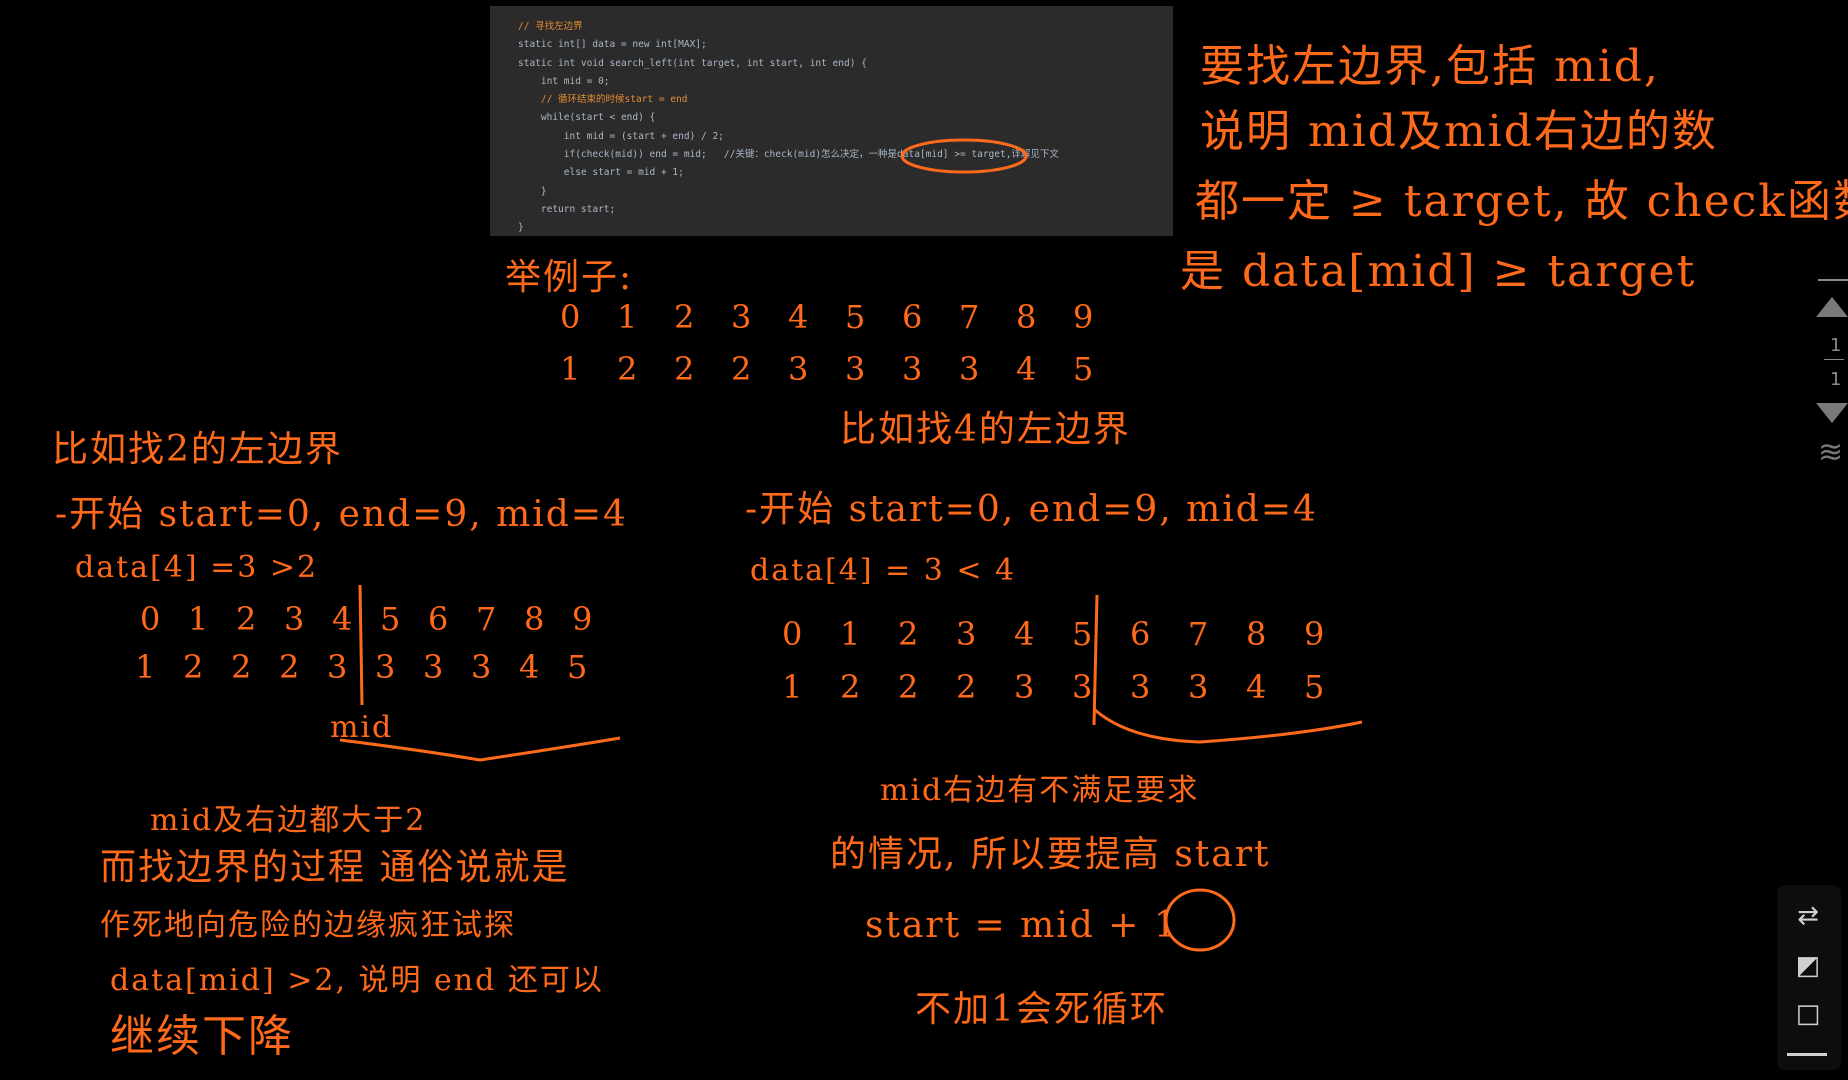 This screenshot has height=1080, width=1848. What do you see at coordinates (1833, 280) in the screenshot?
I see `side-toolbar-divider` at bounding box center [1833, 280].